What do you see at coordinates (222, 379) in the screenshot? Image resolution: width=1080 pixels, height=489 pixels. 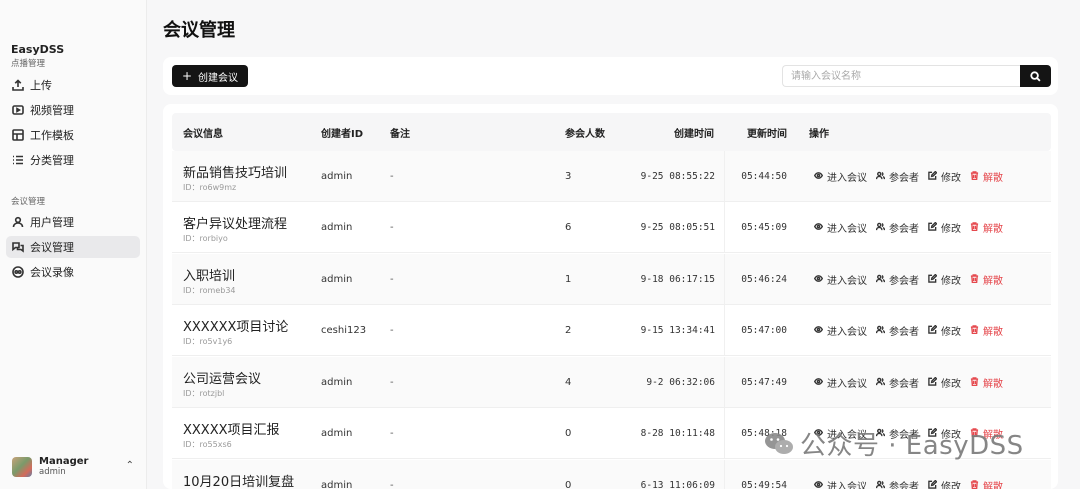 I see `meeting-name: 公司运营会议` at bounding box center [222, 379].